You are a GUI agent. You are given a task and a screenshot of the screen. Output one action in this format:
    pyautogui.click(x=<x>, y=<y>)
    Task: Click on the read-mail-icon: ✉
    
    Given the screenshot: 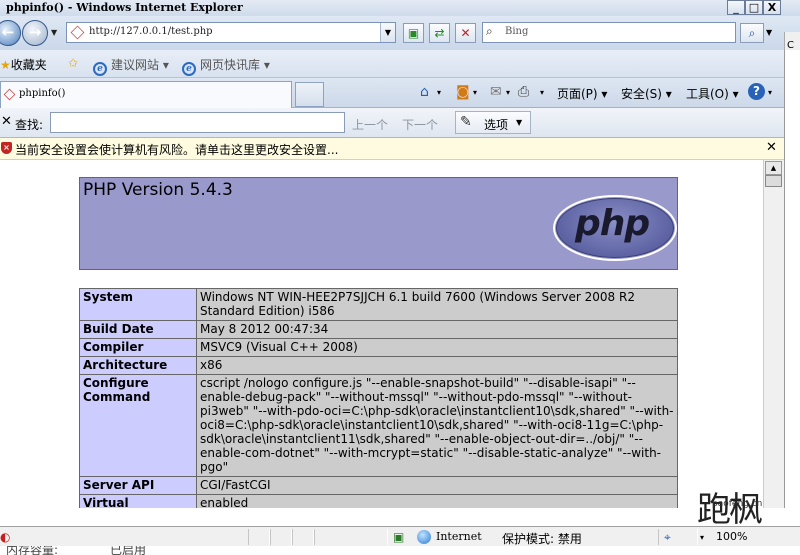 What is the action you would take?
    pyautogui.click(x=496, y=92)
    